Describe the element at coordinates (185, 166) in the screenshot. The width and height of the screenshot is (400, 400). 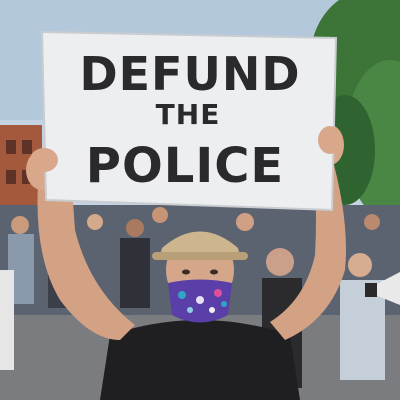
I see `sign-line-3: POLICE` at that location.